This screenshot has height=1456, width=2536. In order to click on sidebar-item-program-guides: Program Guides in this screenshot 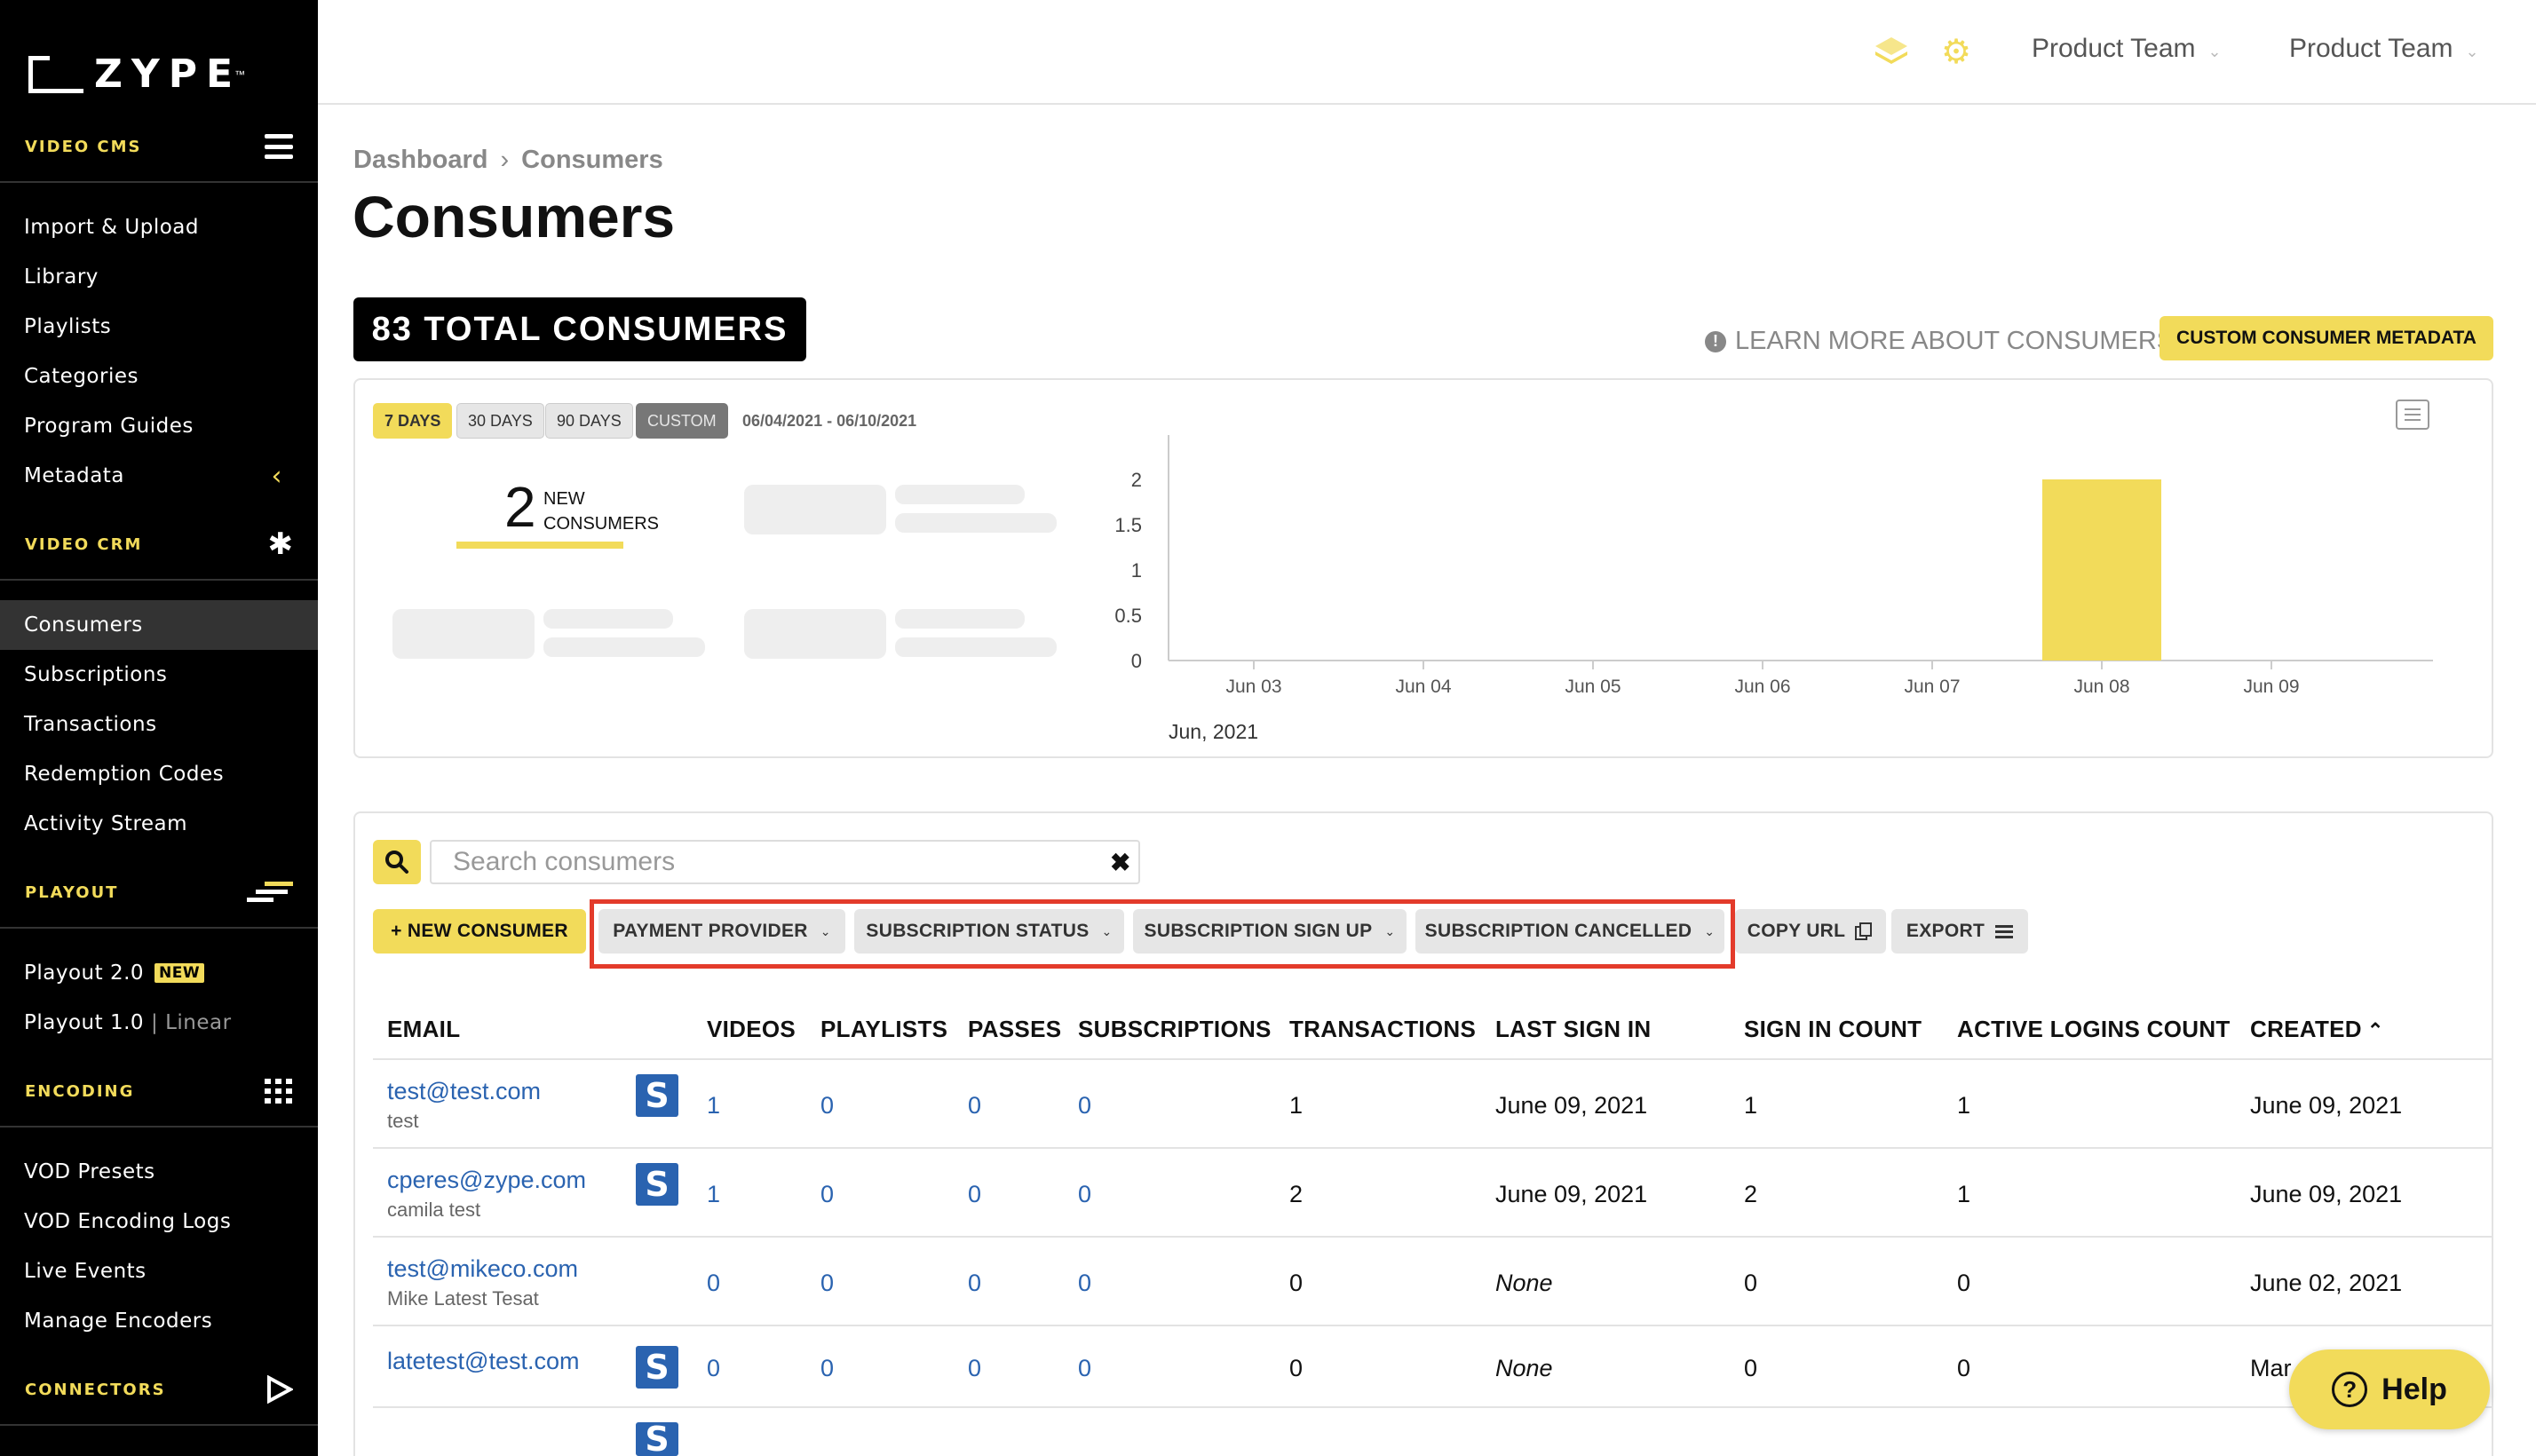, I will do `click(159, 426)`.